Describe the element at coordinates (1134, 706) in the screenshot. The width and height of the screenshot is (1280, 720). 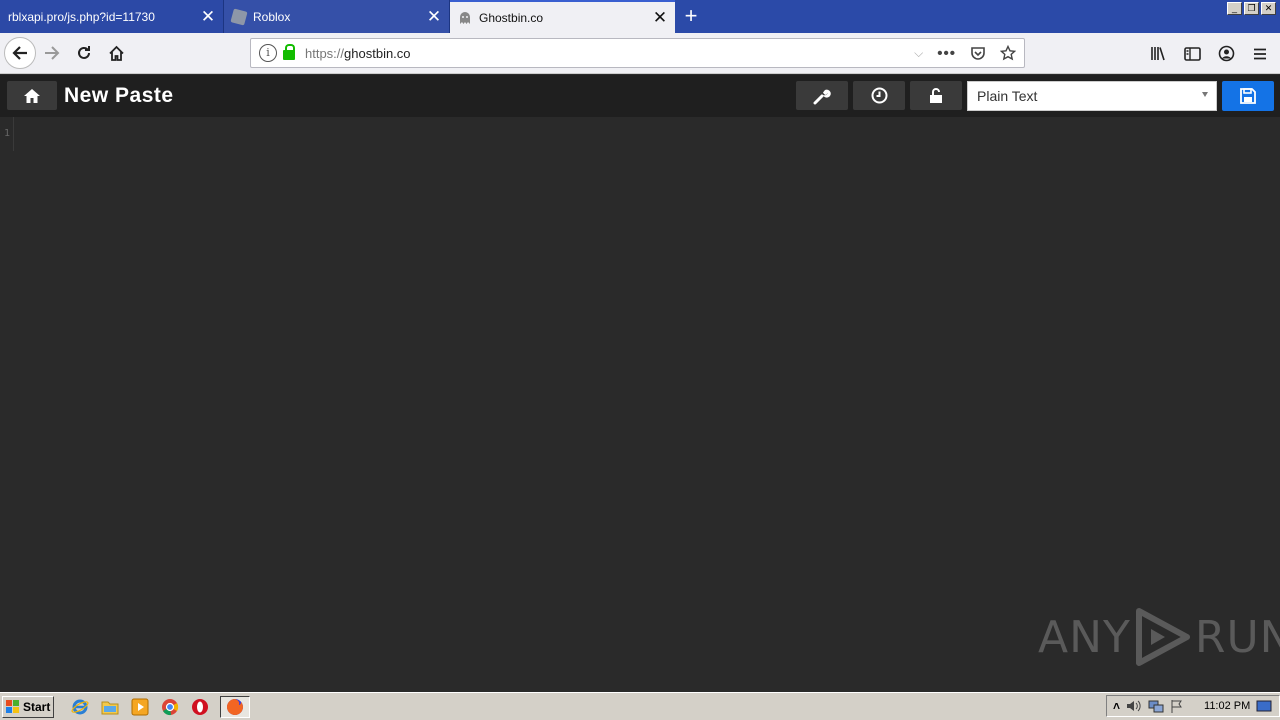
I see `volume-icon` at that location.